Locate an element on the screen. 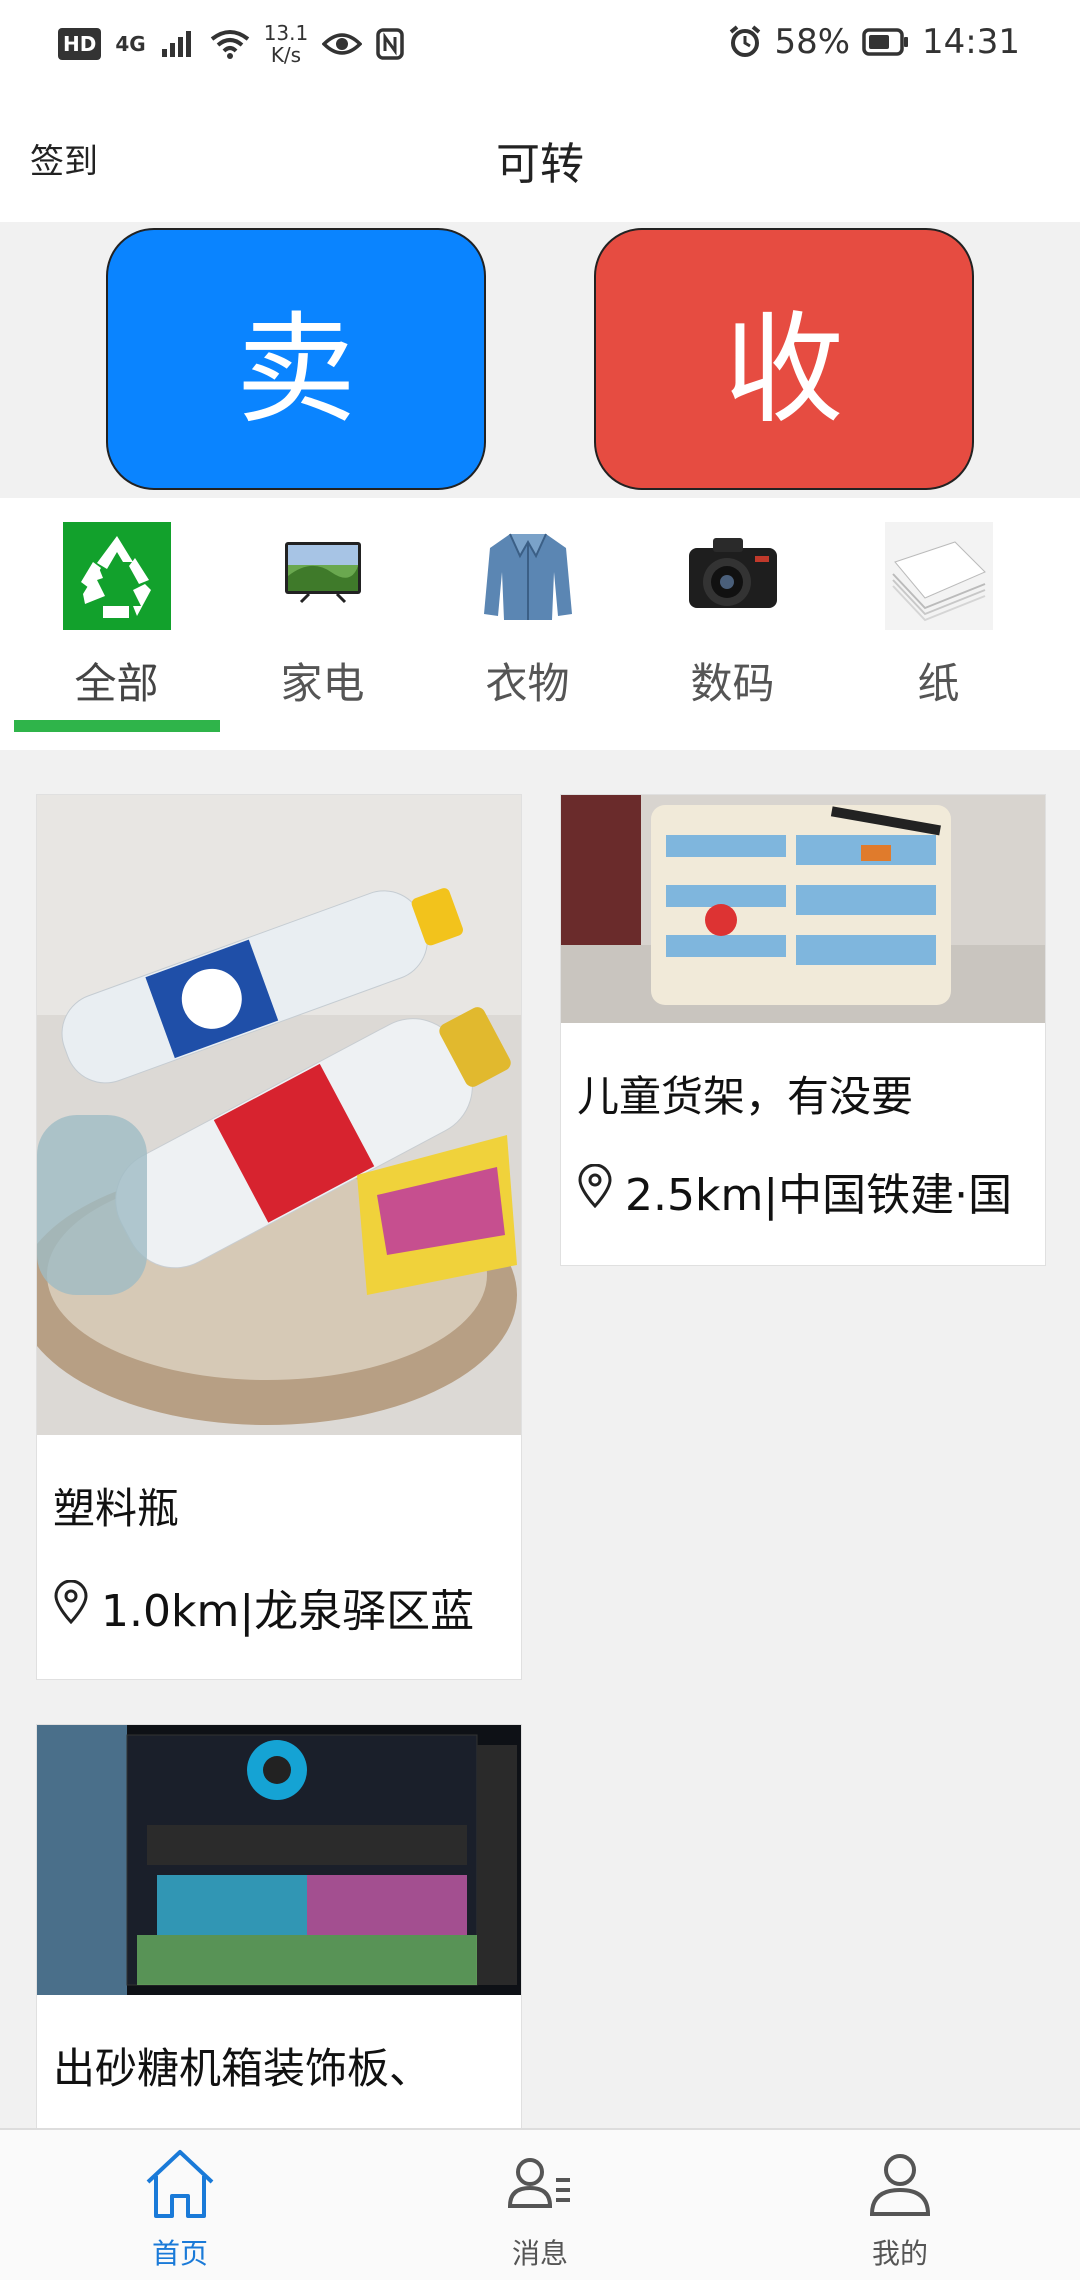 The height and width of the screenshot is (2280, 1080). network-type: 4G is located at coordinates (130, 44).